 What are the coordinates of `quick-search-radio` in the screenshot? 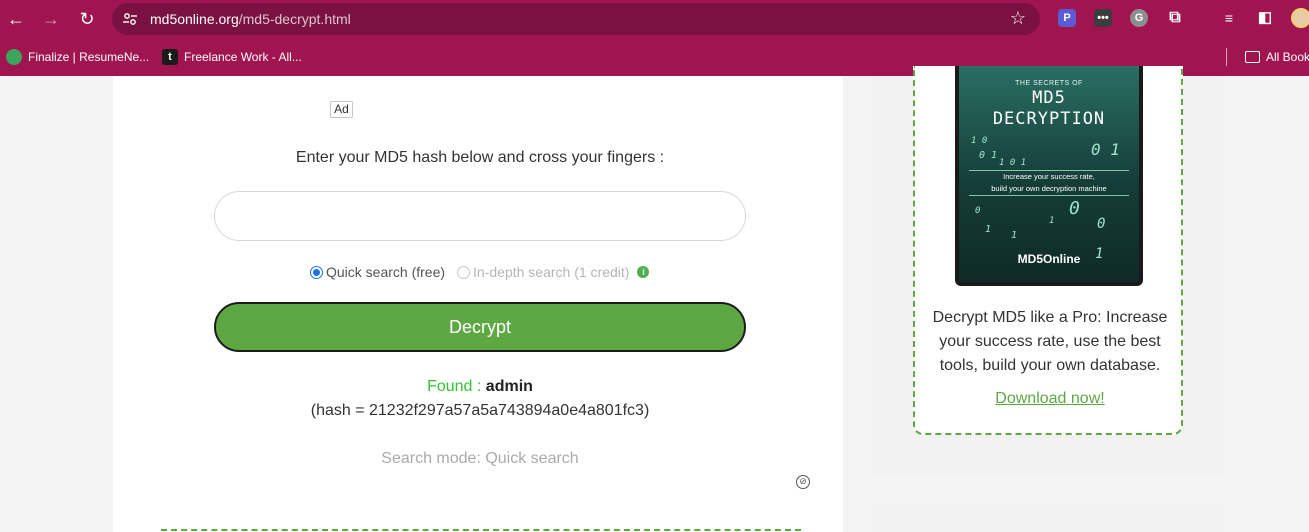 It's located at (316, 272).